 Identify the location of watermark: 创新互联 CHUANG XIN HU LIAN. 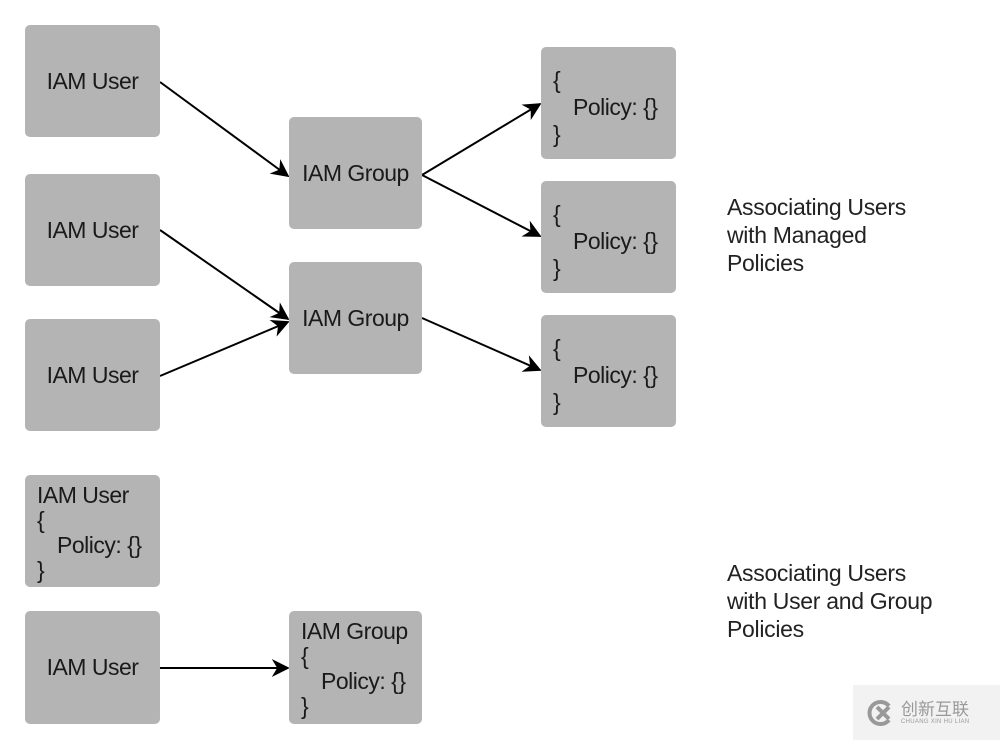
(926, 712).